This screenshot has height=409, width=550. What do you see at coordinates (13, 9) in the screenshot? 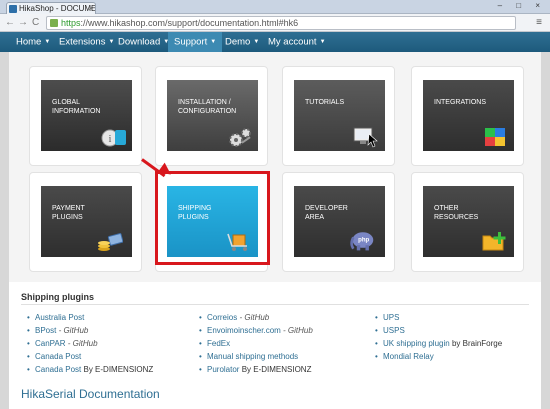
I see `favicon-icon` at bounding box center [13, 9].